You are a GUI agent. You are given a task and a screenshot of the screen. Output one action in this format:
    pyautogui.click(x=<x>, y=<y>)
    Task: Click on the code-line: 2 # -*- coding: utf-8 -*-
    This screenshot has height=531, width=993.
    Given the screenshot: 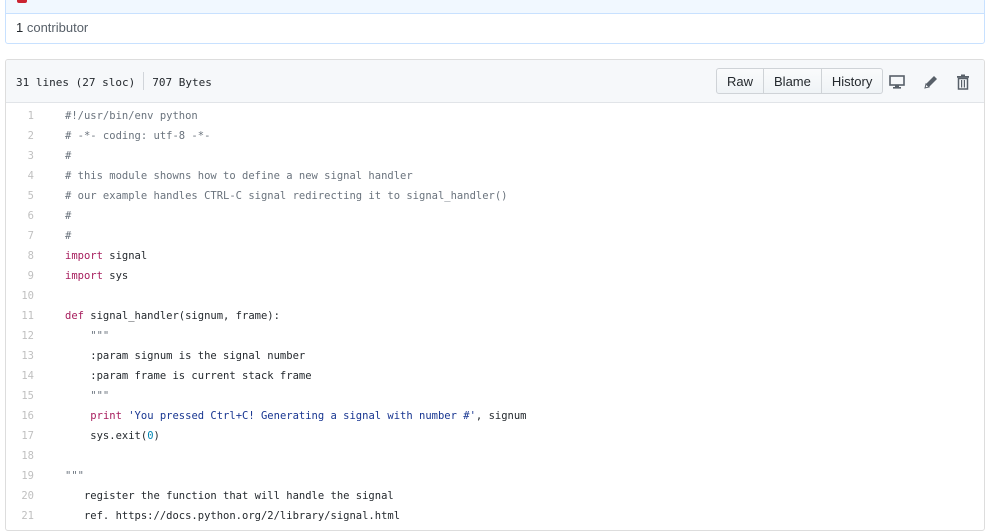 What is the action you would take?
    pyautogui.click(x=495, y=136)
    